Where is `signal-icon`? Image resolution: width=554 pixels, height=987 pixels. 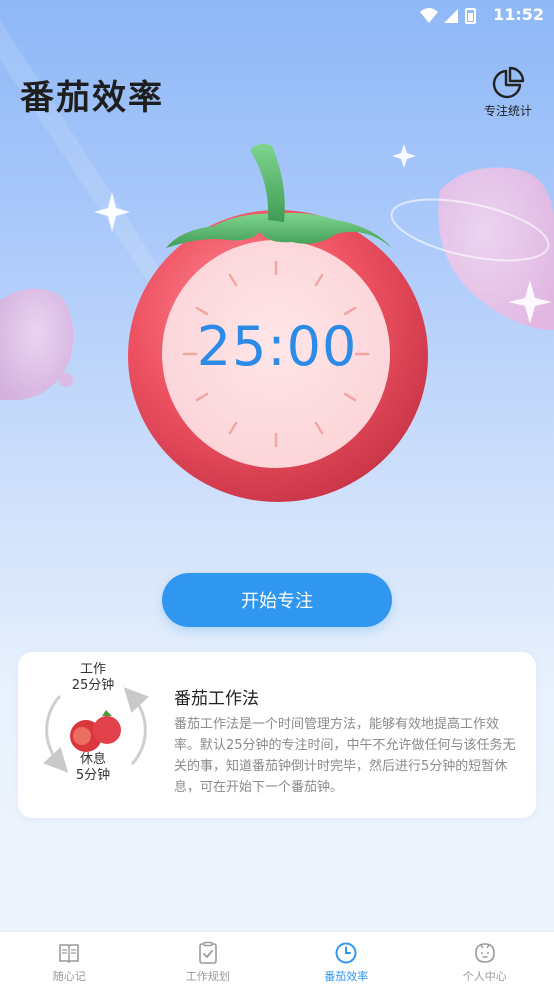
signal-icon is located at coordinates (451, 16).